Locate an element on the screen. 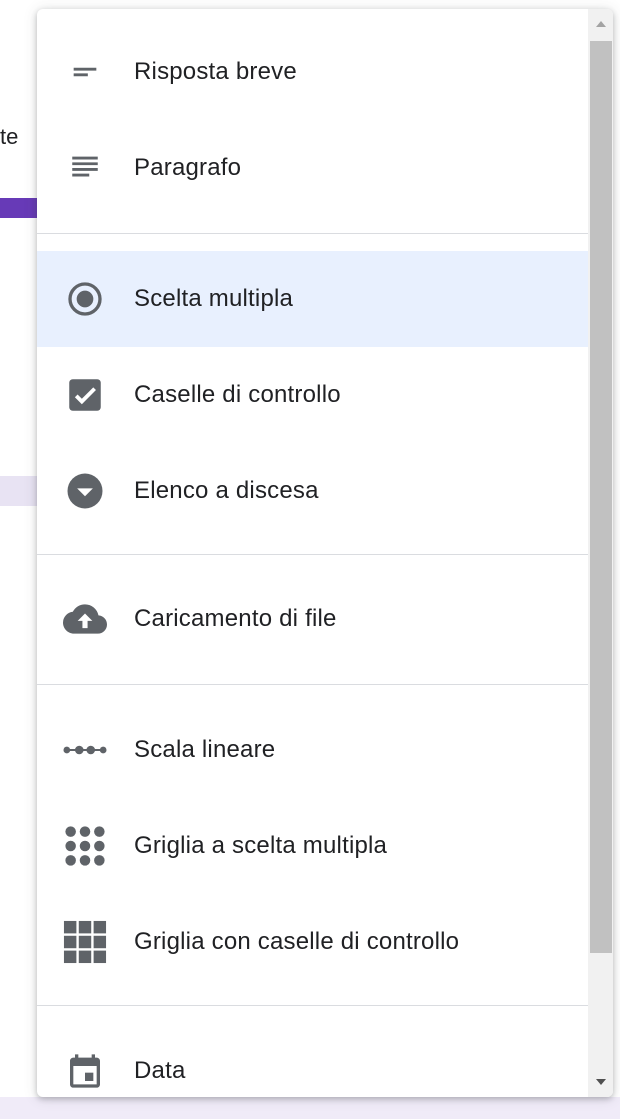 The height and width of the screenshot is (1119, 620). checkbox-grid-icon is located at coordinates (85, 942).